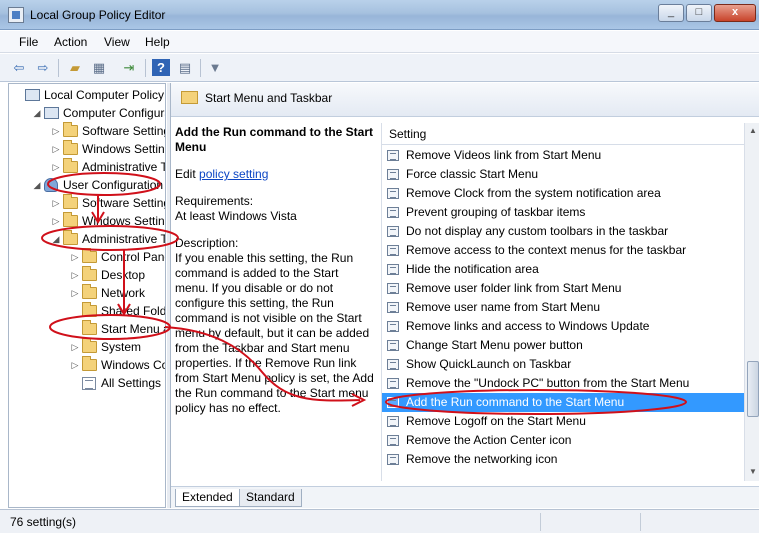 The image size is (759, 533). What do you see at coordinates (563, 345) in the screenshot?
I see `setting-row: Change Start Menu power button` at bounding box center [563, 345].